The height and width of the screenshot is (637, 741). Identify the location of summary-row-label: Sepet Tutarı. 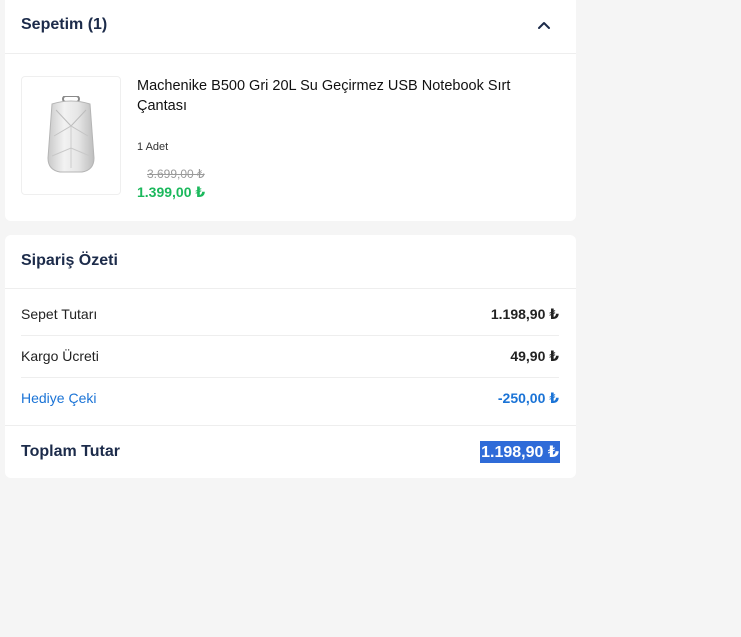
(59, 314).